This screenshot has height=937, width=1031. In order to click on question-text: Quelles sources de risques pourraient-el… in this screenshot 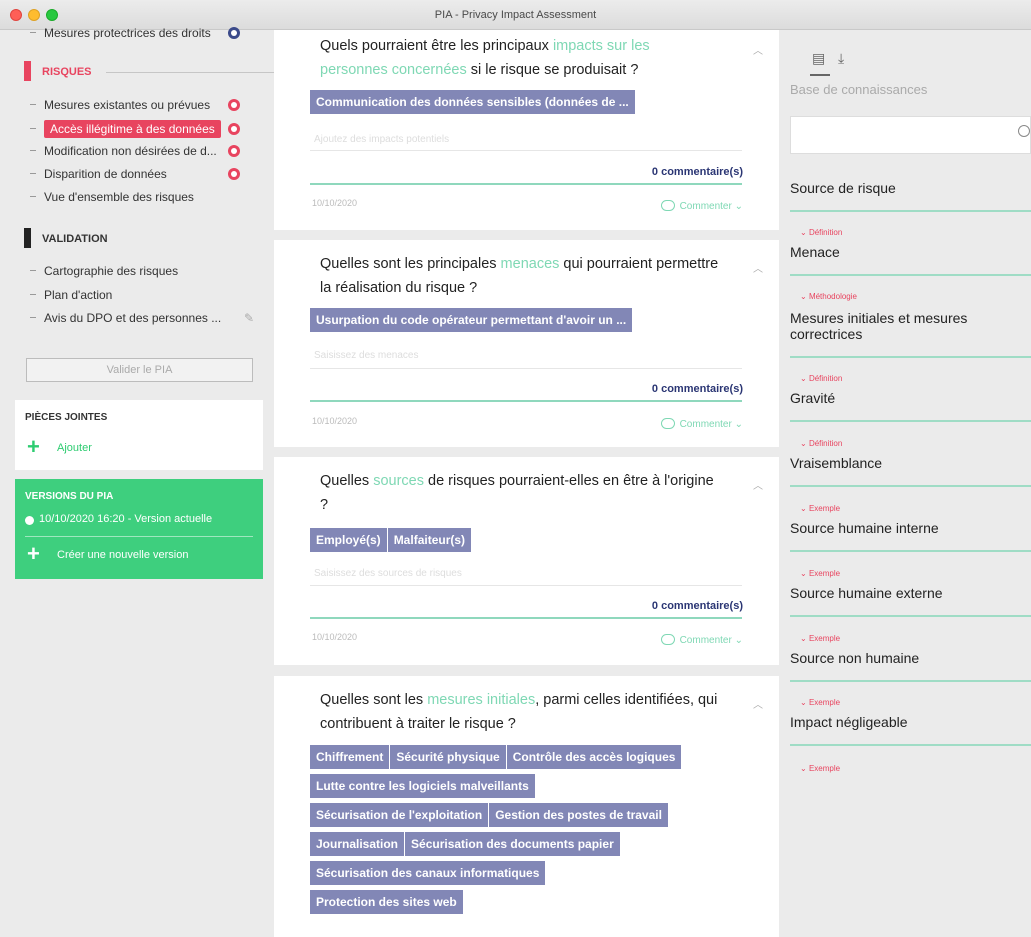, I will do `click(520, 493)`.